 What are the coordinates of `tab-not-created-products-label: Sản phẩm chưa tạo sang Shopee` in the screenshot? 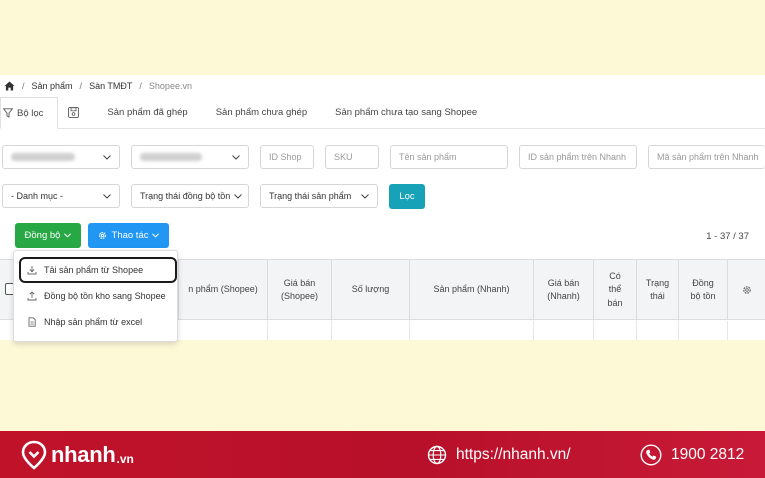 It's located at (406, 112).